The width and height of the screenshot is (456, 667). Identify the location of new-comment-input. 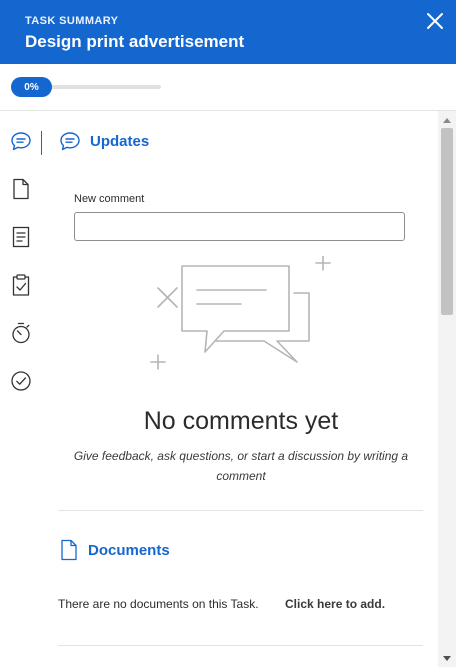
(239, 226).